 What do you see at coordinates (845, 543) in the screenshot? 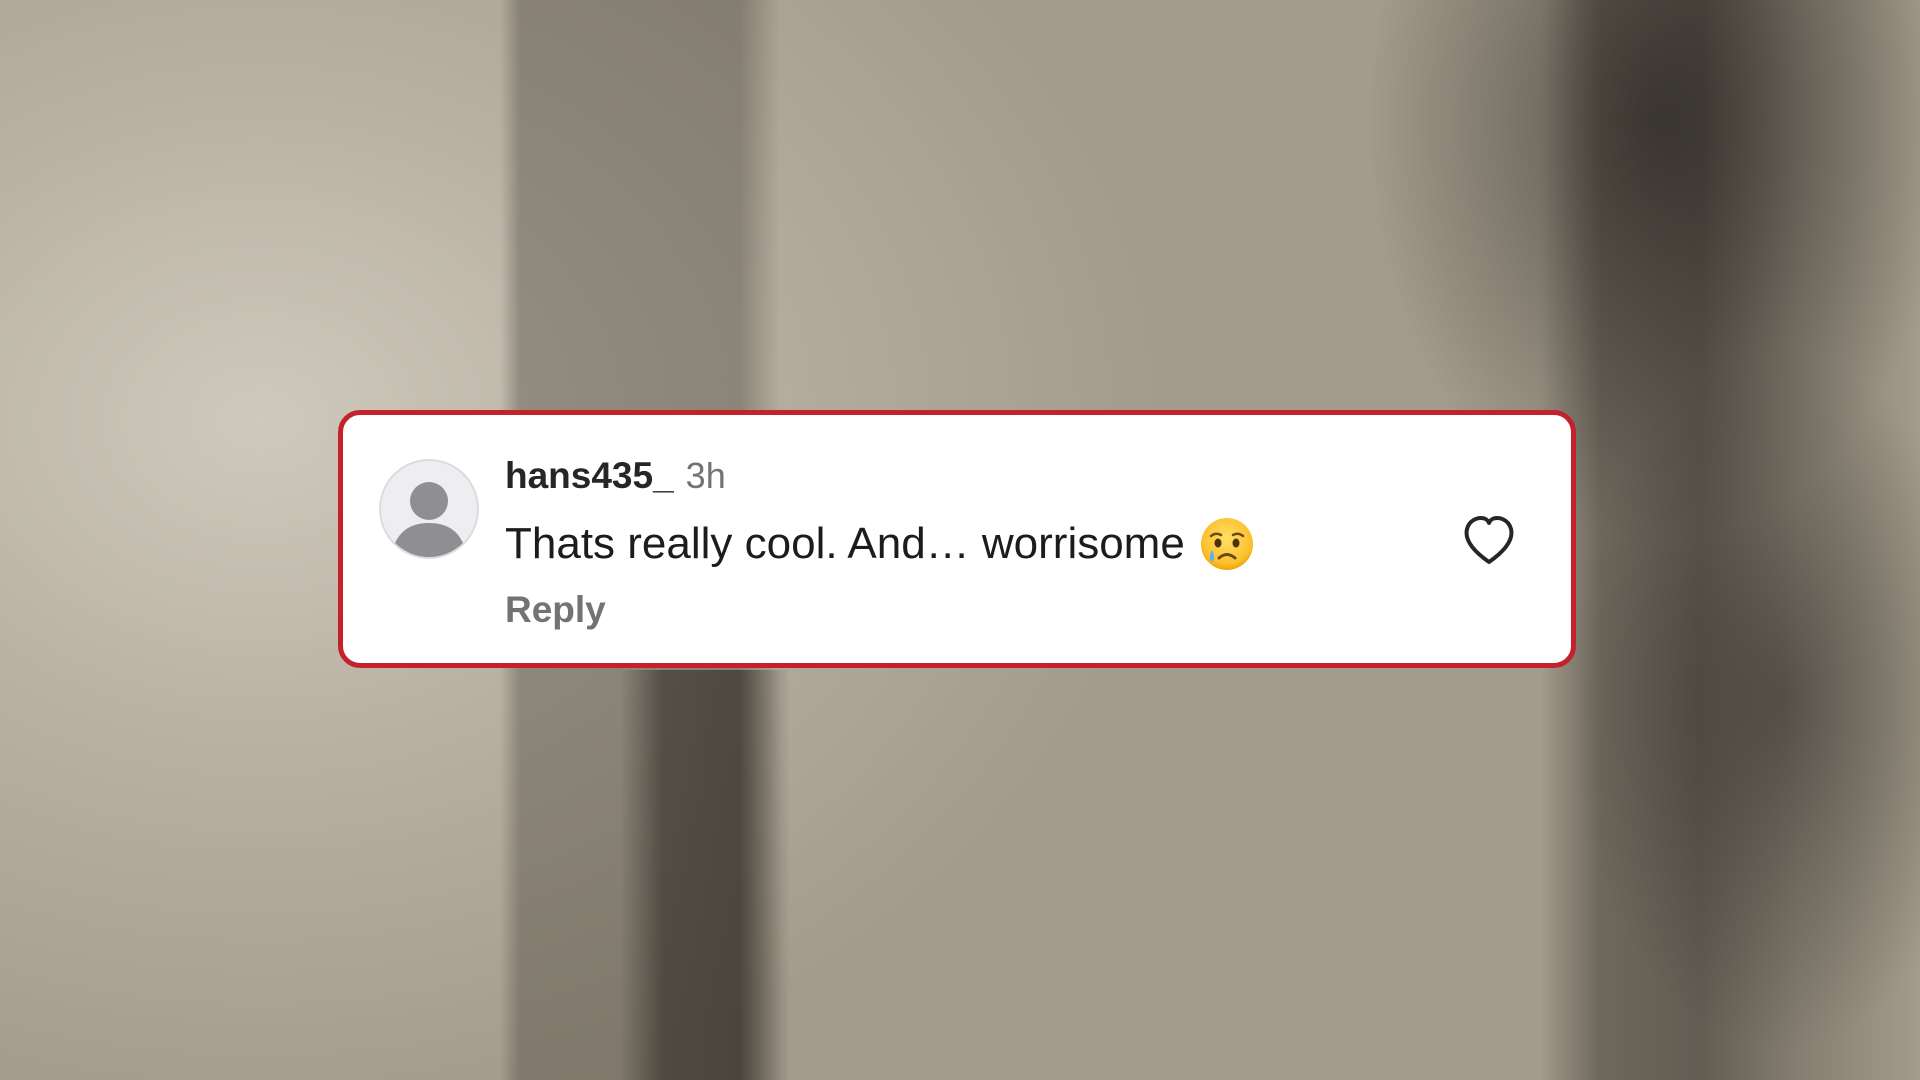
I see `comment-text: Thats really cool. And… worrisome` at bounding box center [845, 543].